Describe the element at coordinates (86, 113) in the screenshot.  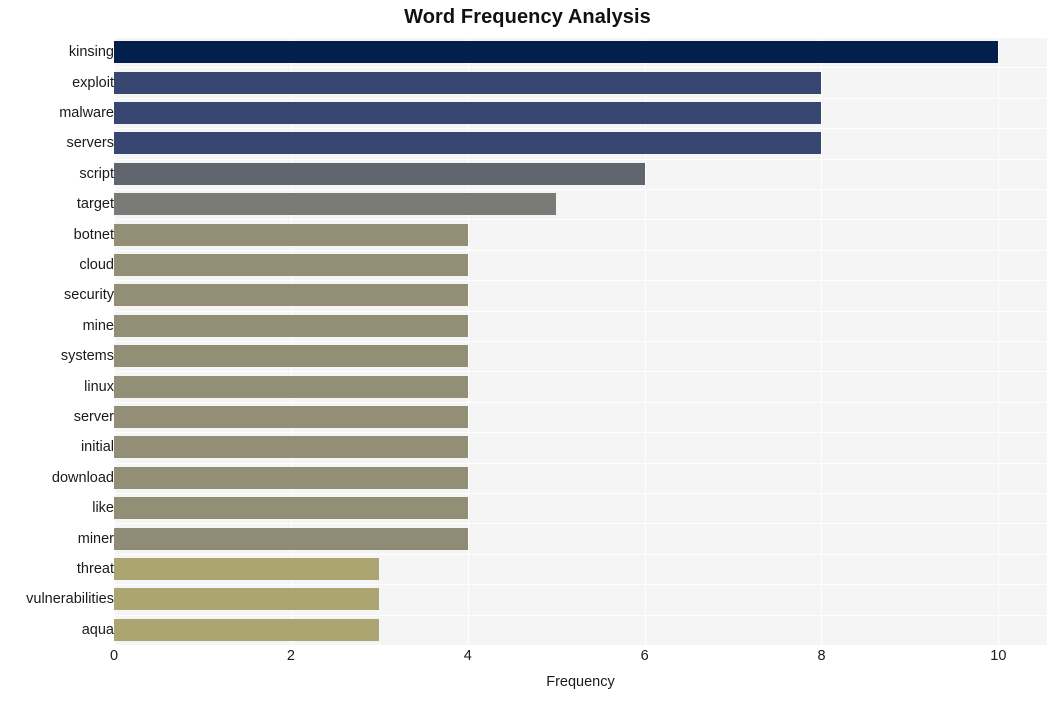
I see `y-tick-label-malware: malware` at that location.